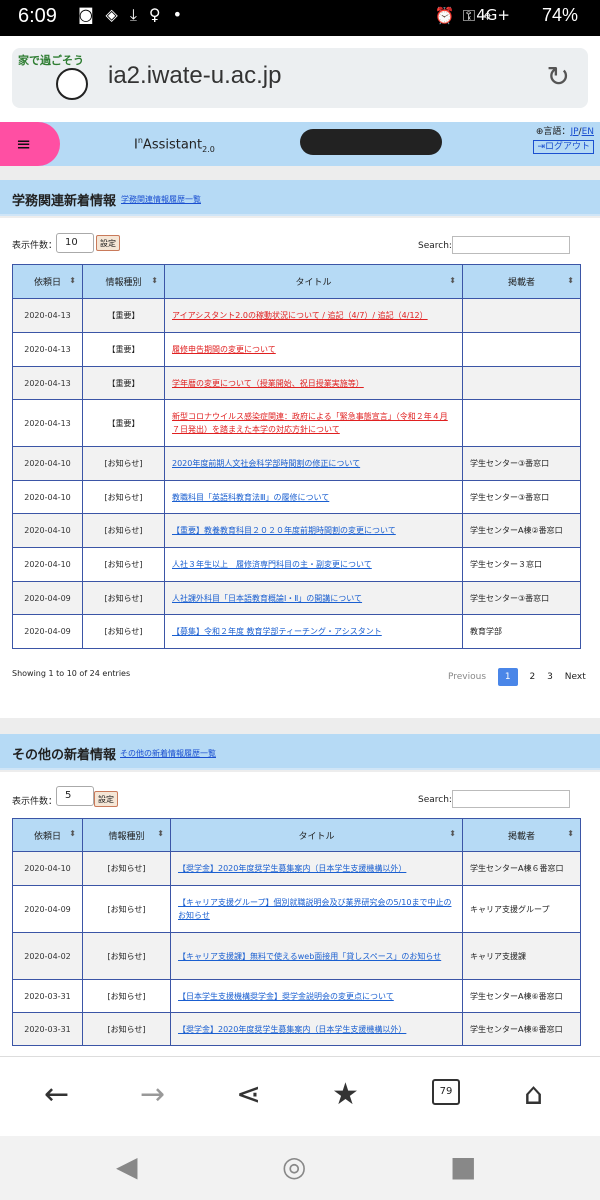  I want to click on news-title-link: 【募集】令和２年度 教育学部ティーチング・アシスタント, so click(277, 631).